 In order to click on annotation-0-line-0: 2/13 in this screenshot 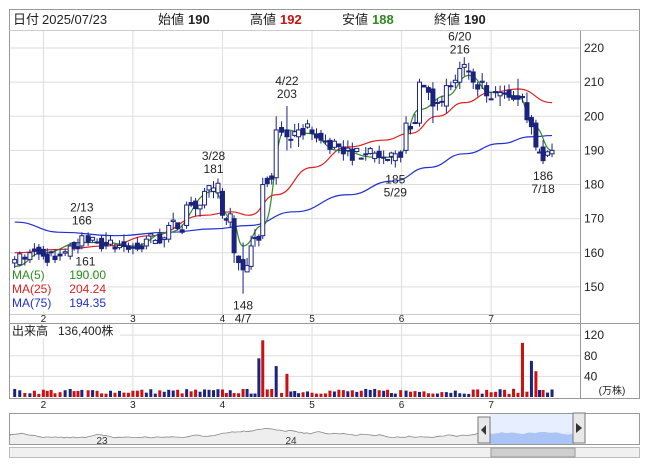, I will do `click(82, 207)`.